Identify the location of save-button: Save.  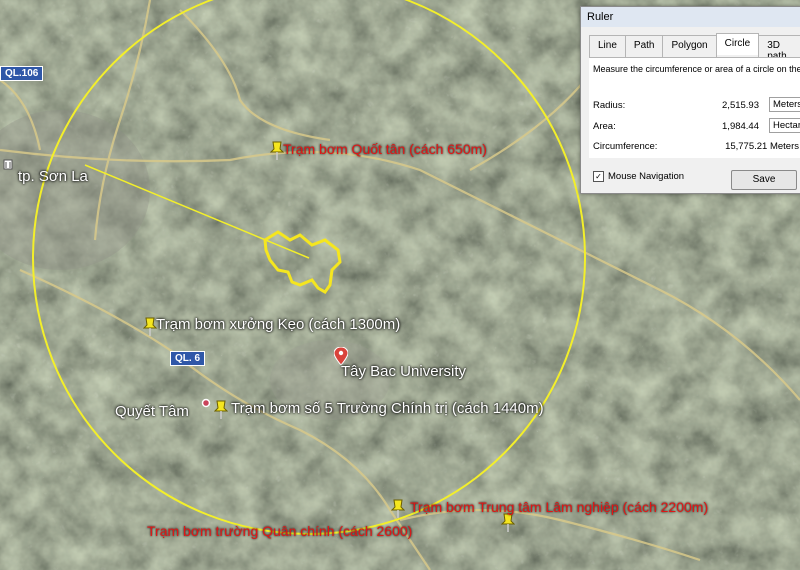
(764, 180).